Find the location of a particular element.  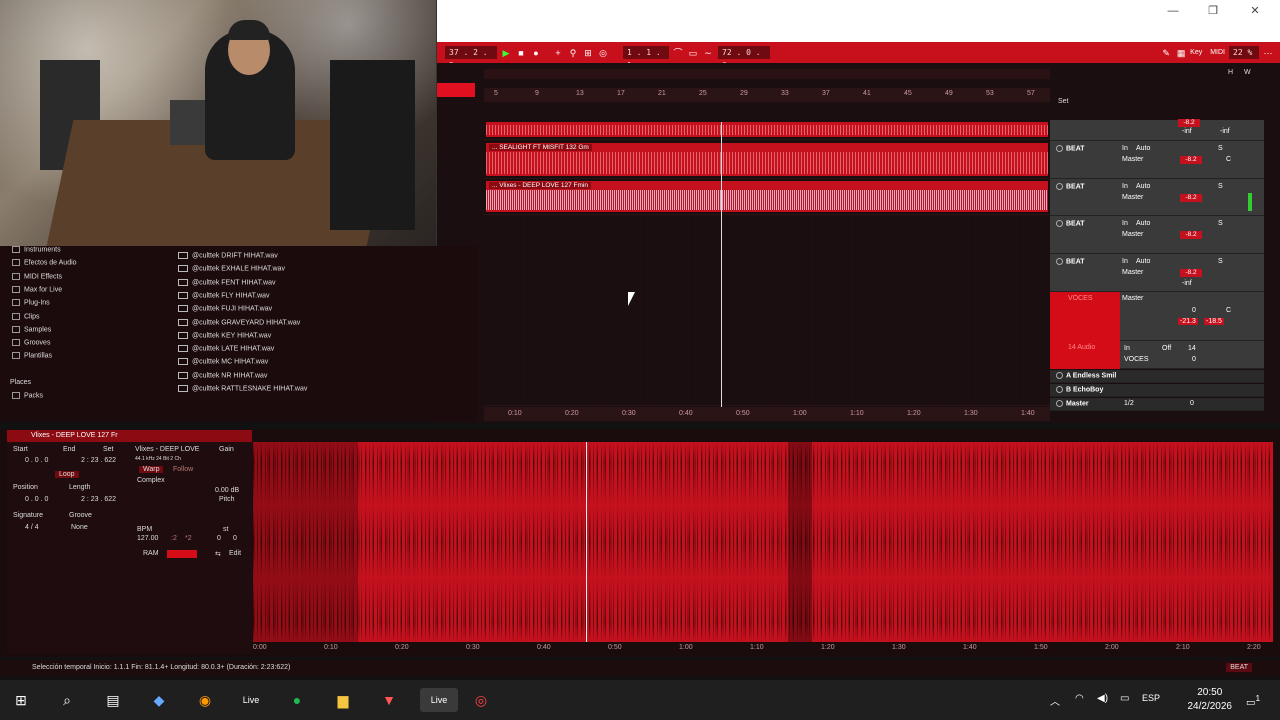

browser-file: @culttek GRAVEYARD HIHAT.wav is located at coordinates (239, 322).